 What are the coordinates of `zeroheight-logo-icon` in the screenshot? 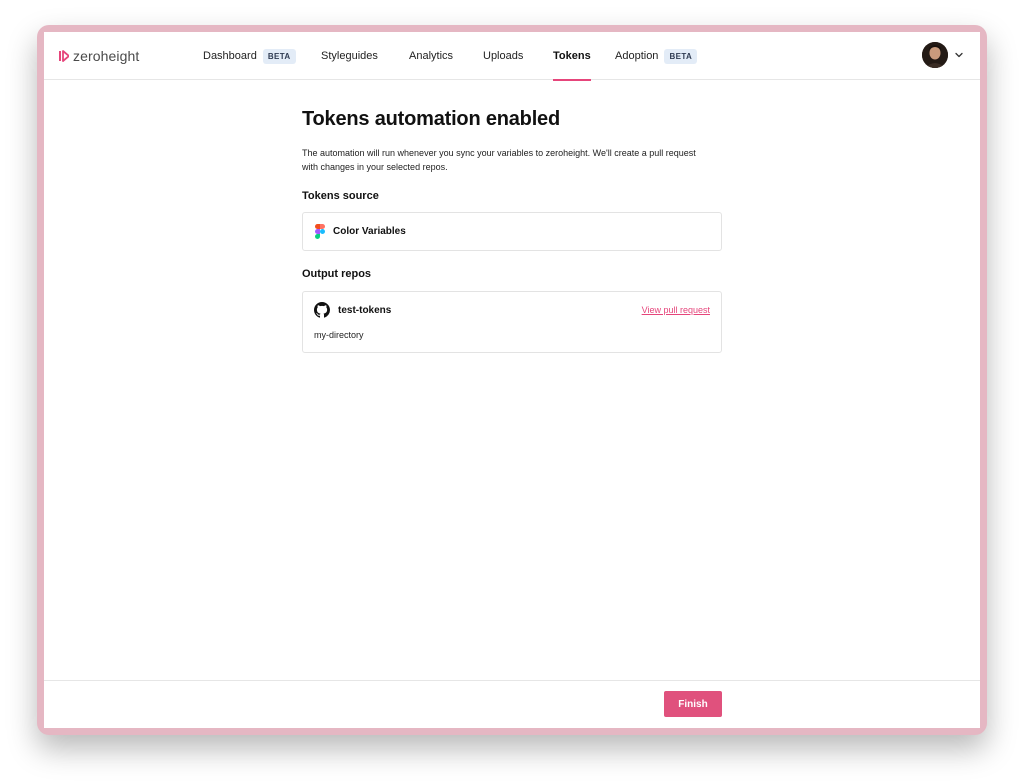 It's located at (64, 56).